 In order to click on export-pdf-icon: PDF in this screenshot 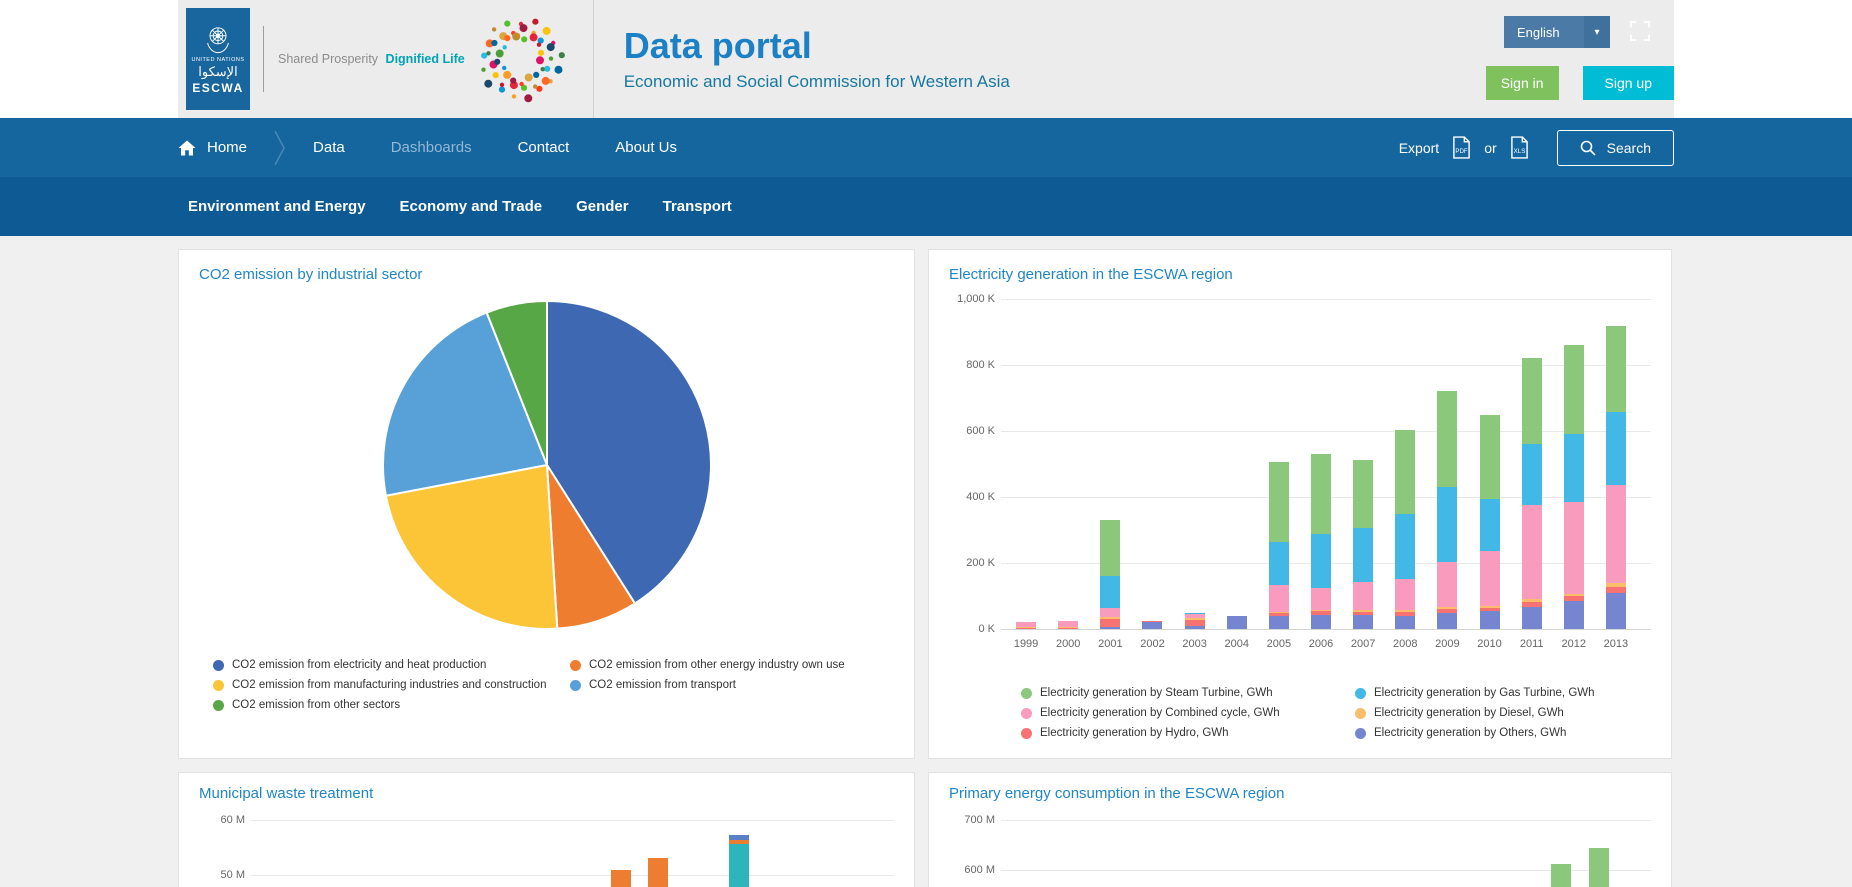, I will do `click(1461, 147)`.